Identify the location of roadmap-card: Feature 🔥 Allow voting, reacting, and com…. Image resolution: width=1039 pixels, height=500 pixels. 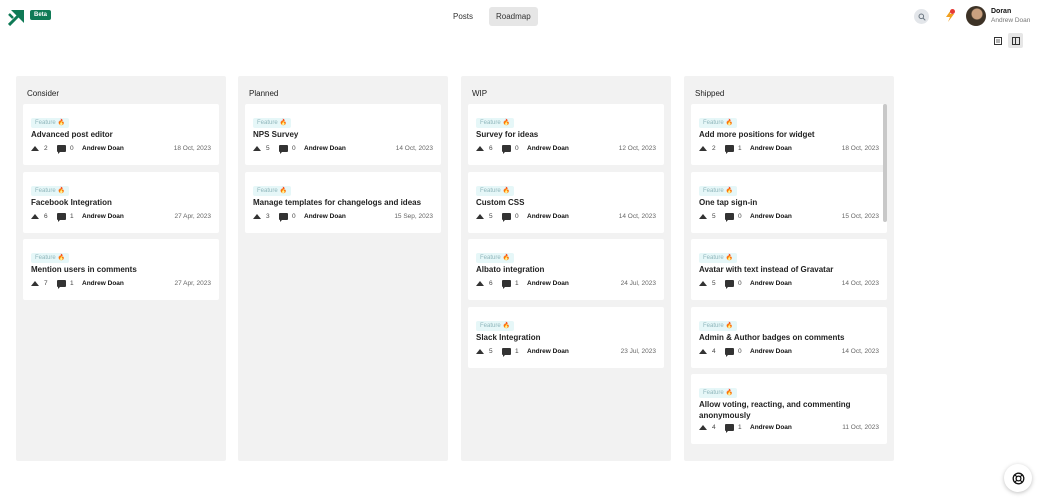
(789, 409).